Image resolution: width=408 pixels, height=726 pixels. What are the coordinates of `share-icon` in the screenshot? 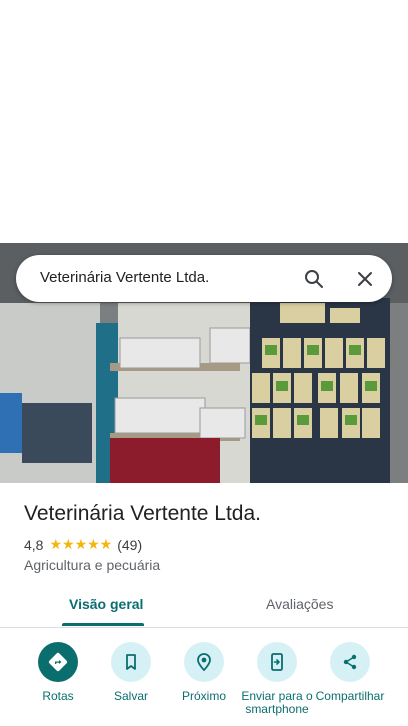 It's located at (350, 662).